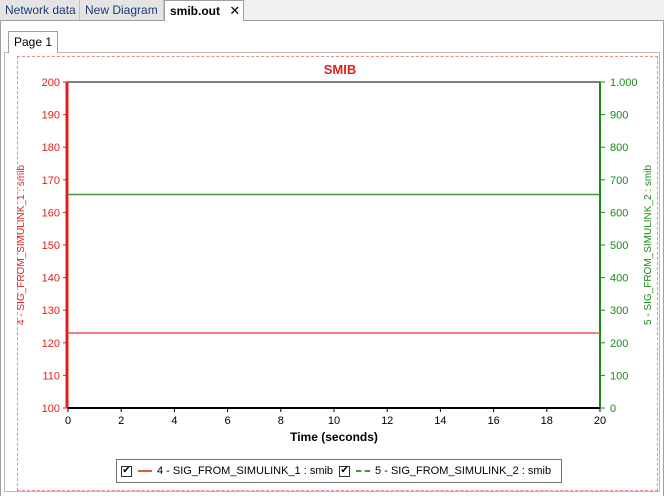 This screenshot has width=664, height=496. What do you see at coordinates (387, 421) in the screenshot?
I see `x-tick-label: 12` at bounding box center [387, 421].